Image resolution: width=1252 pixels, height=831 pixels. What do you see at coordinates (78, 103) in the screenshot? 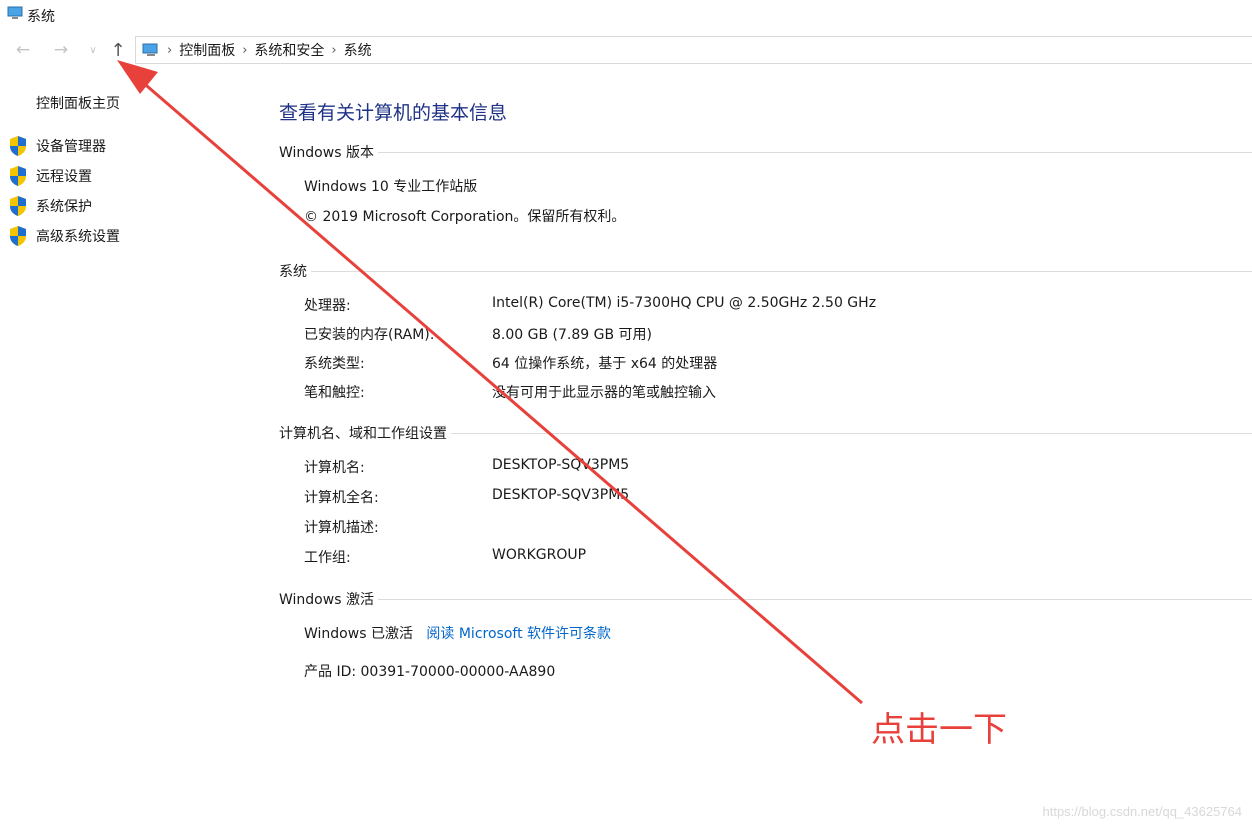
I see `control-panel-home-link: 控制面板主页` at bounding box center [78, 103].